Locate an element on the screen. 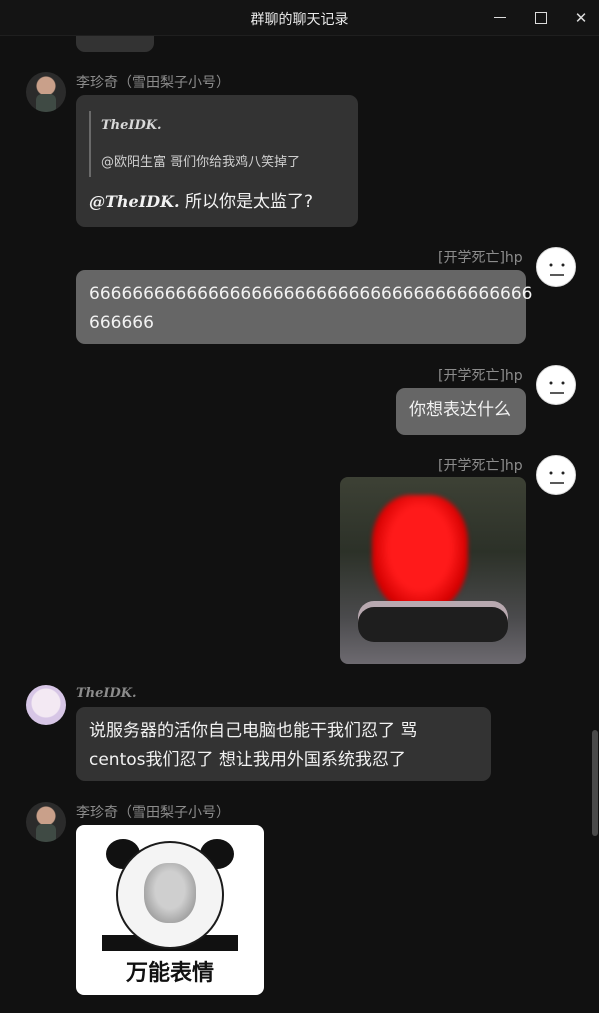  mention: @TheIDK. is located at coordinates (134, 201).